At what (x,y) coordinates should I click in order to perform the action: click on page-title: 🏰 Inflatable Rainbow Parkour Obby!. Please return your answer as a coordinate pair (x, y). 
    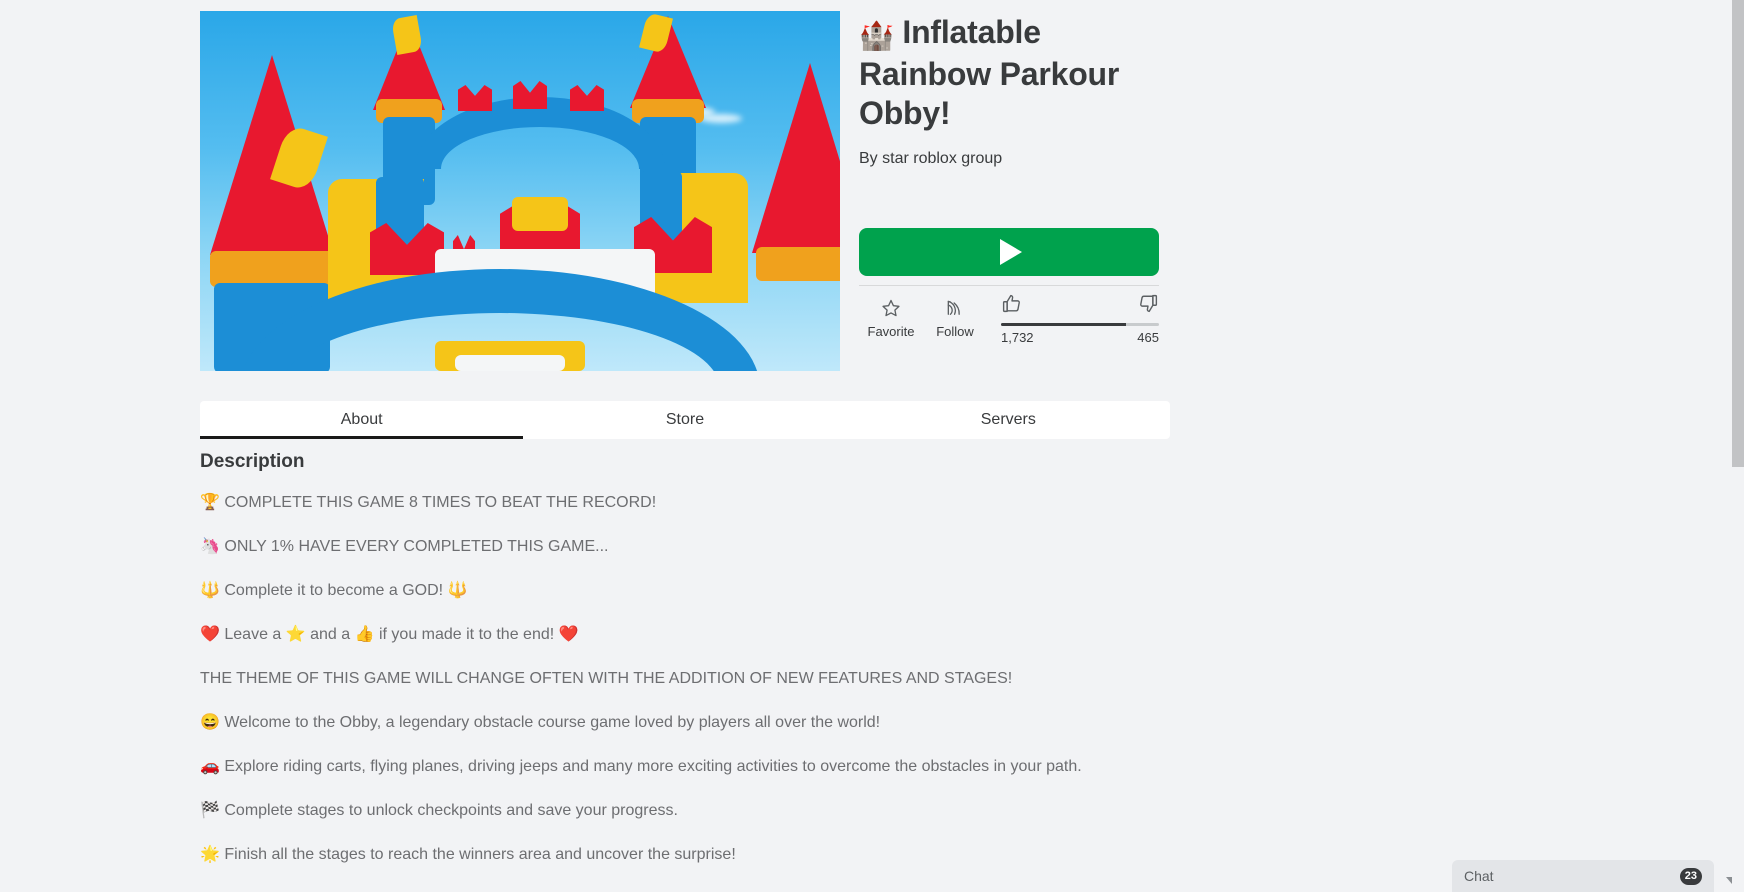
    Looking at the image, I should click on (1009, 73).